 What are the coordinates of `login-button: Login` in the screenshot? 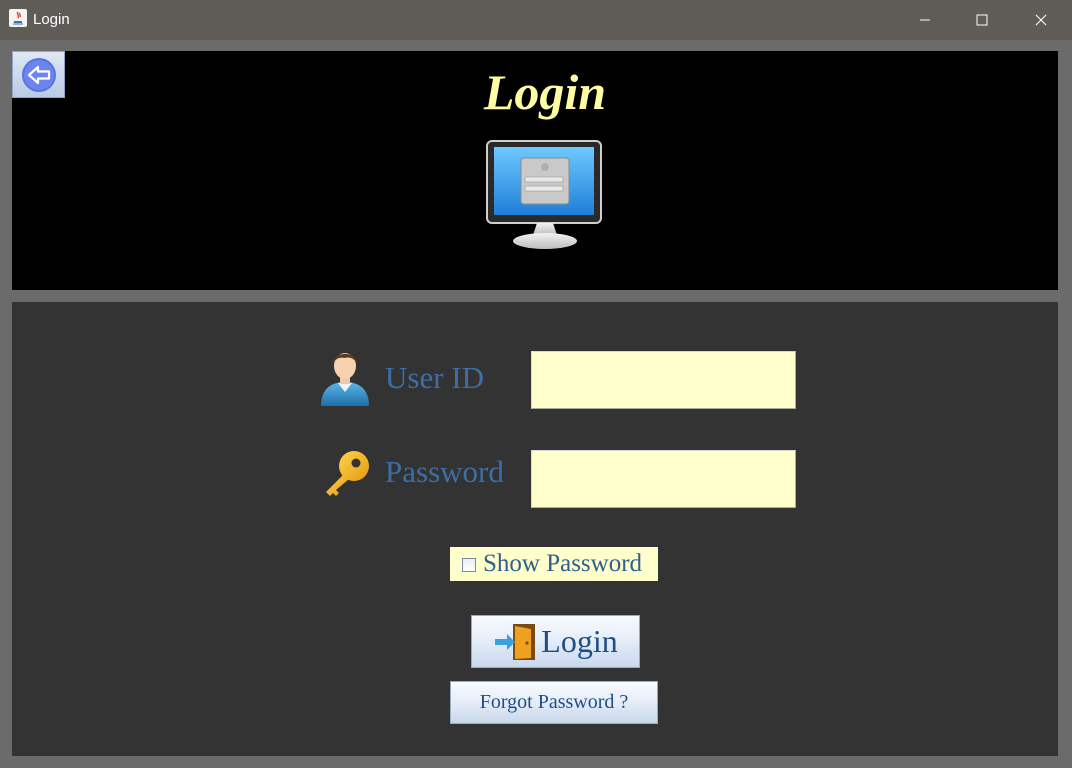 It's located at (555, 641).